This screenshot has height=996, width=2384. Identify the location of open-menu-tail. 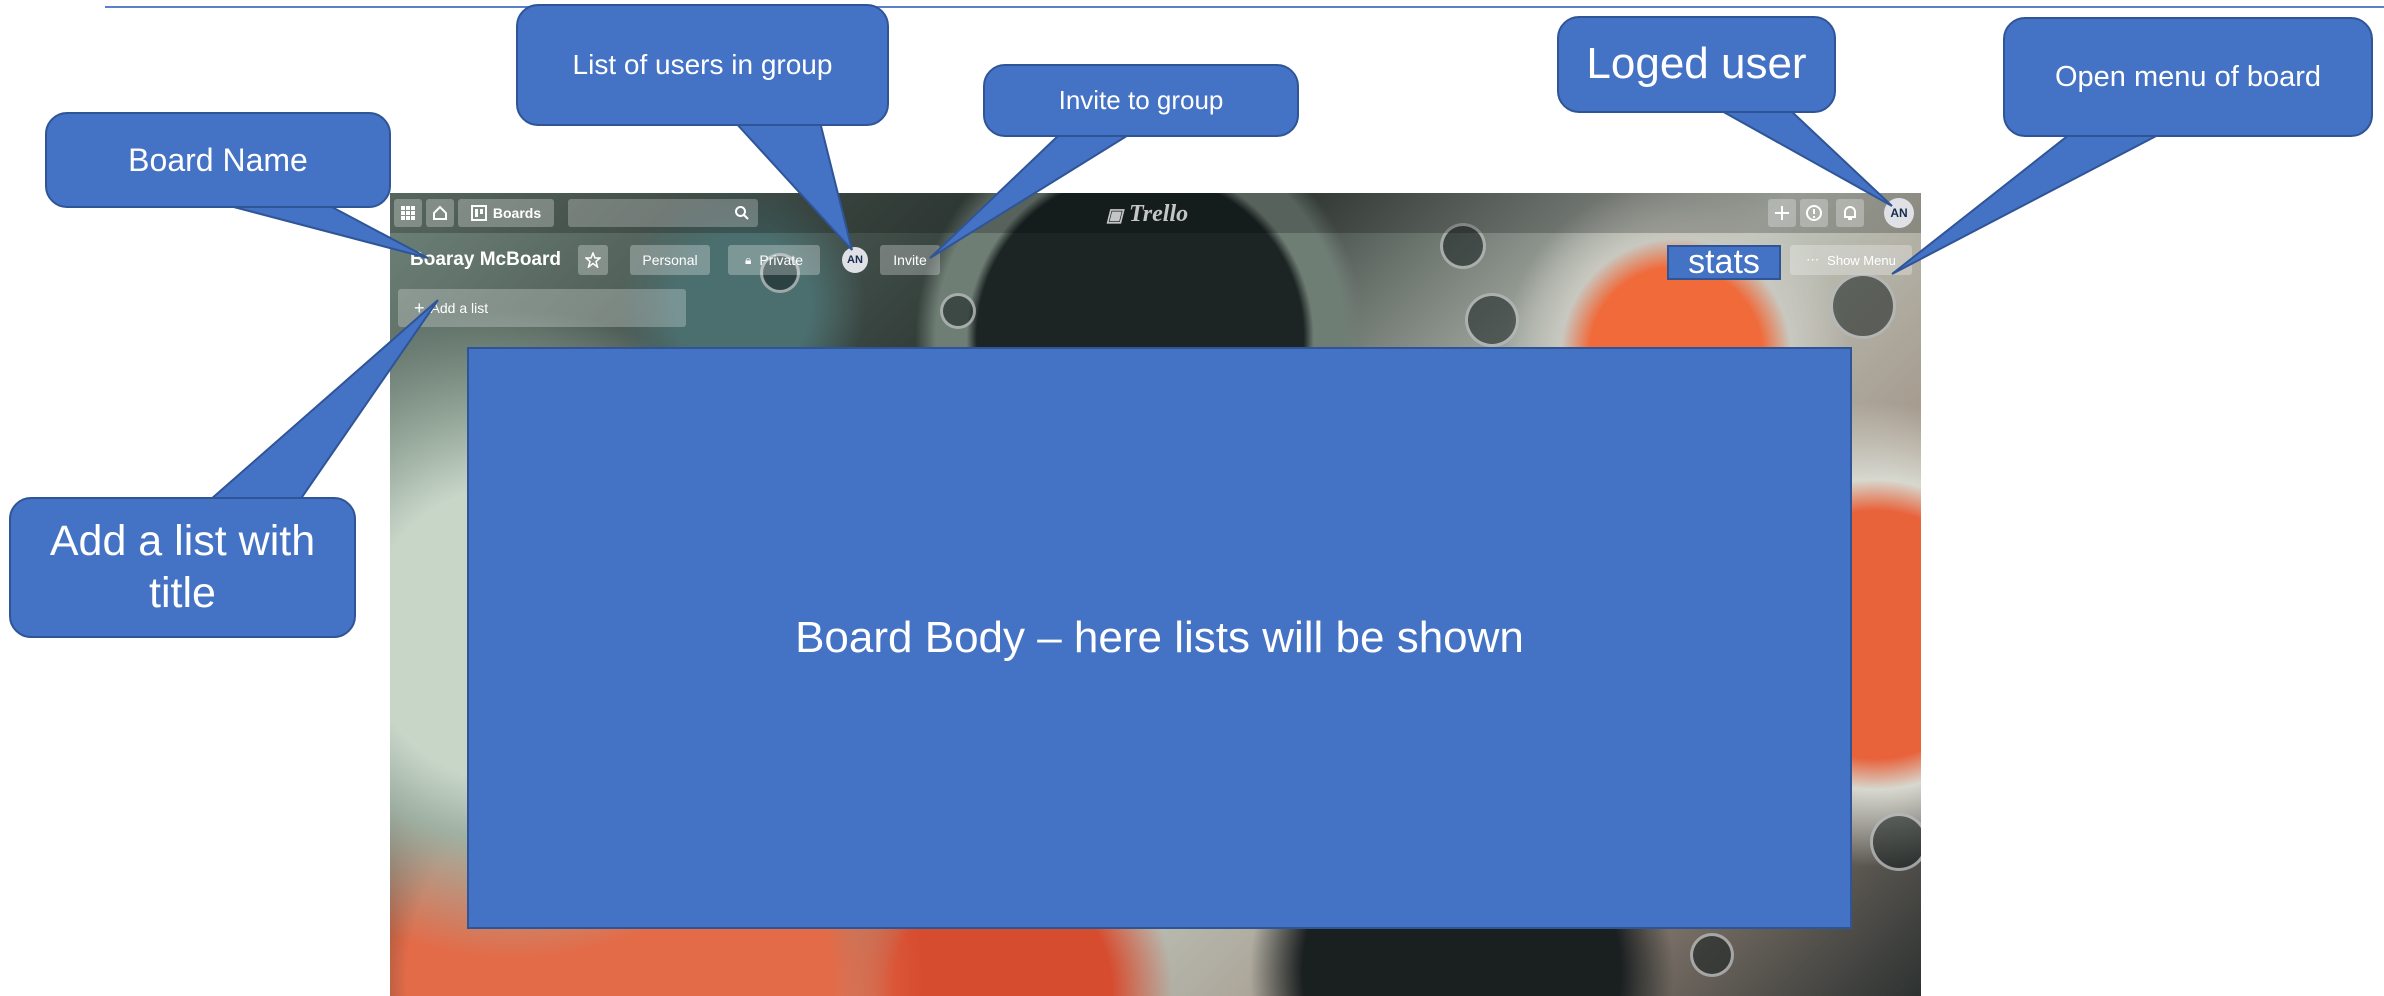
(2026, 204).